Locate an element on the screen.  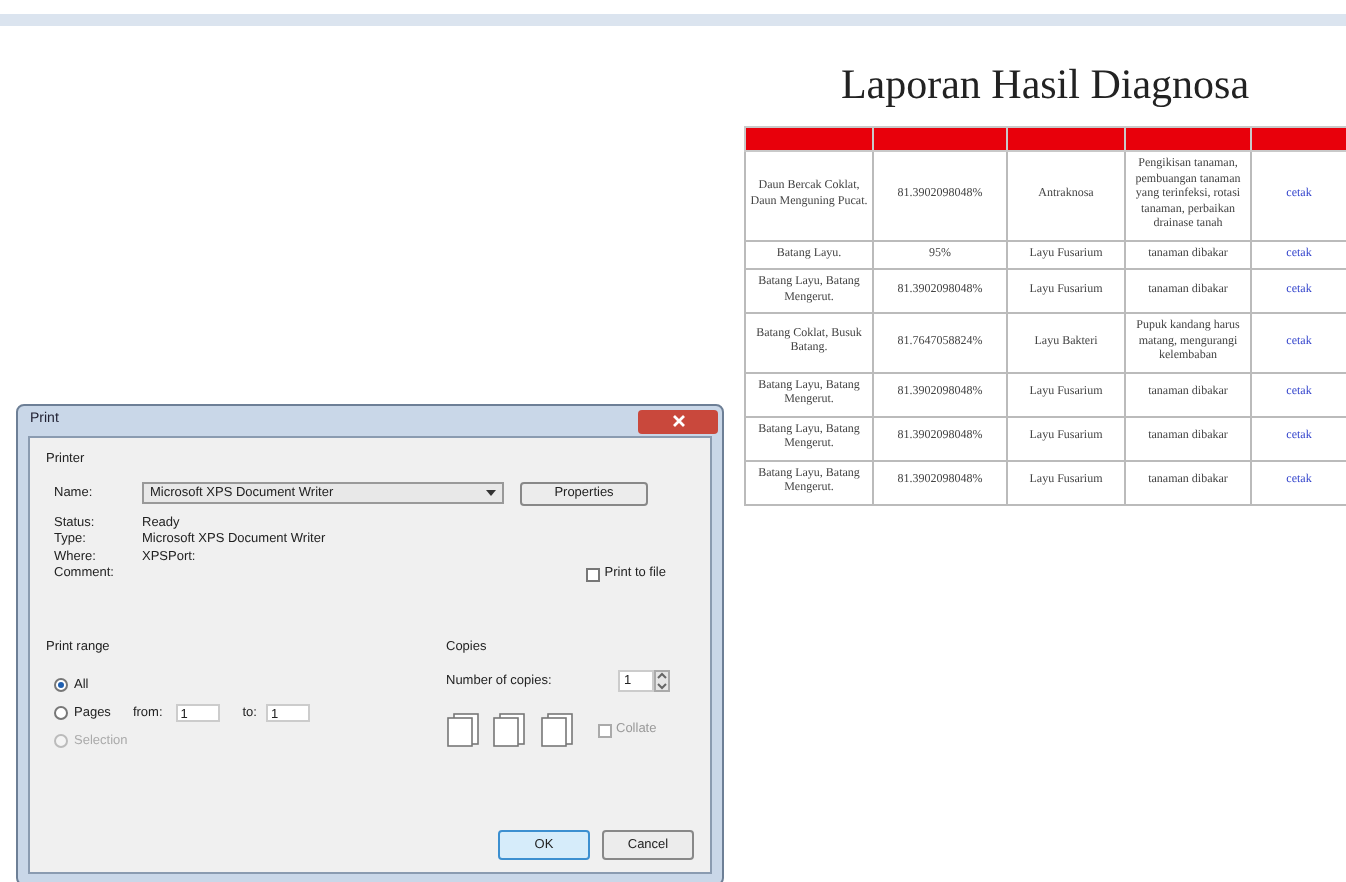
close-icon is located at coordinates (678, 421).